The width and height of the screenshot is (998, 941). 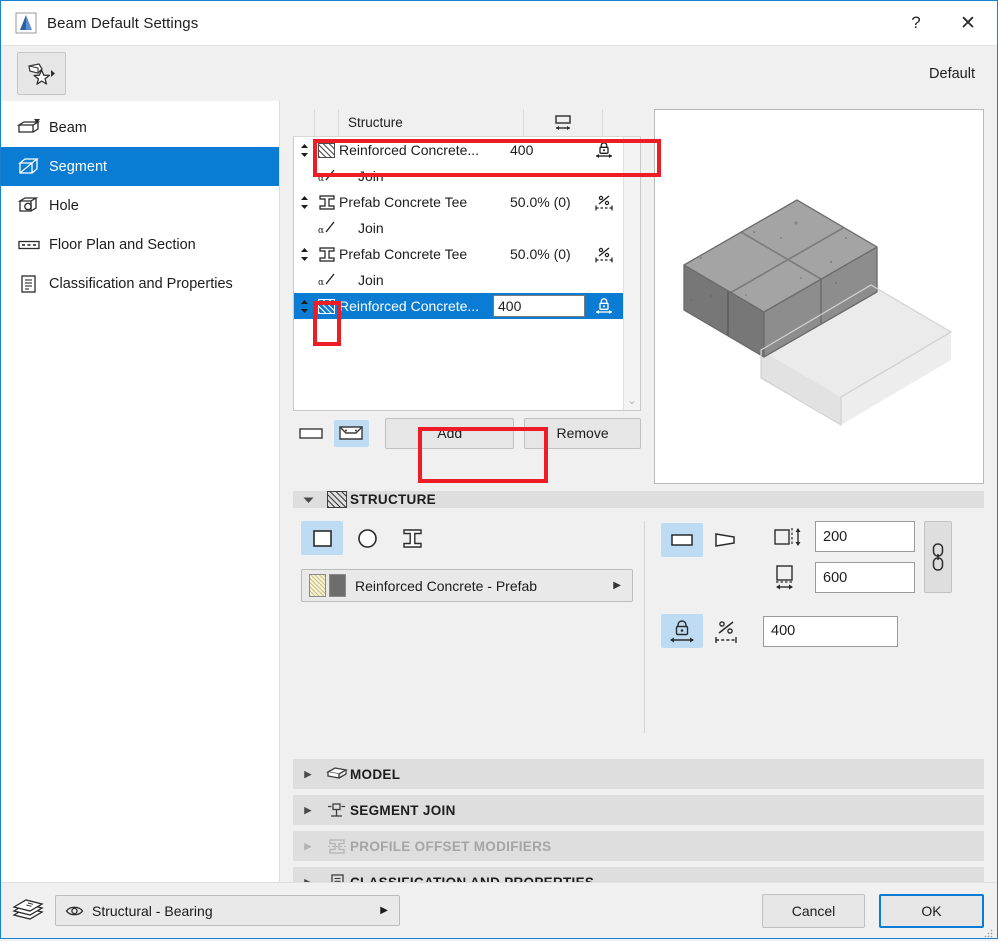 I want to click on material-swatches, so click(x=327, y=585).